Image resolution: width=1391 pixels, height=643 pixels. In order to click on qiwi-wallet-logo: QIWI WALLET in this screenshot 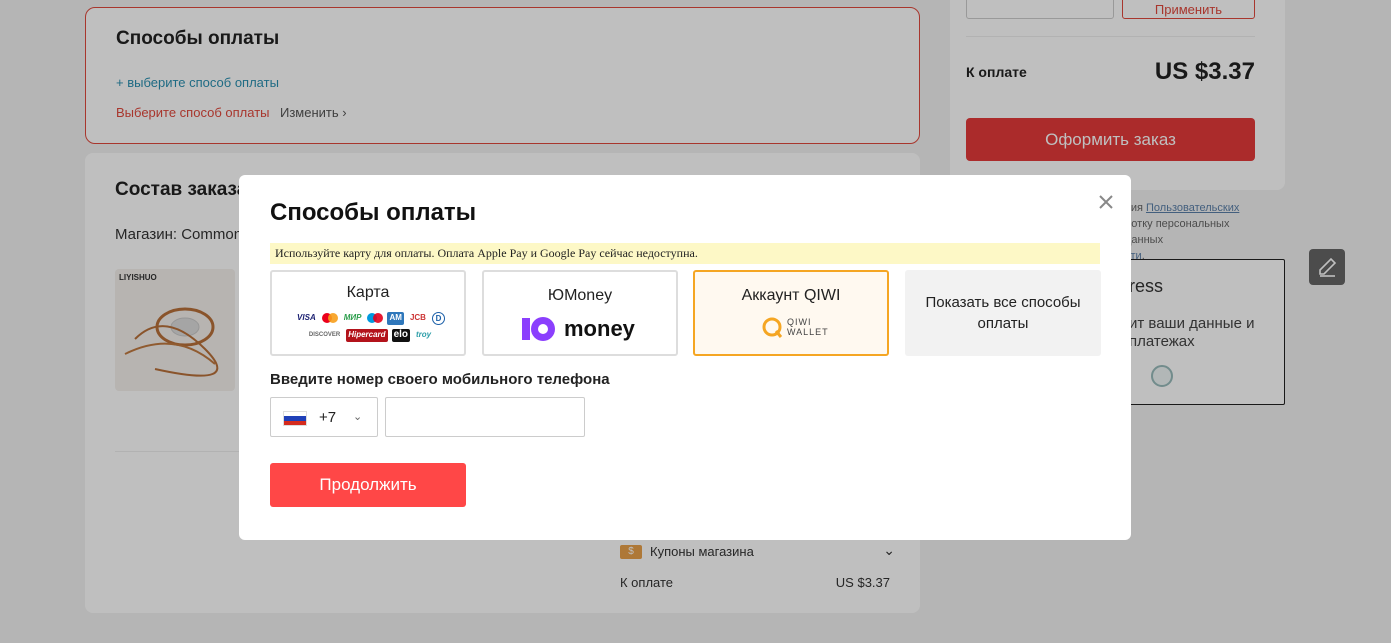, I will do `click(795, 327)`.